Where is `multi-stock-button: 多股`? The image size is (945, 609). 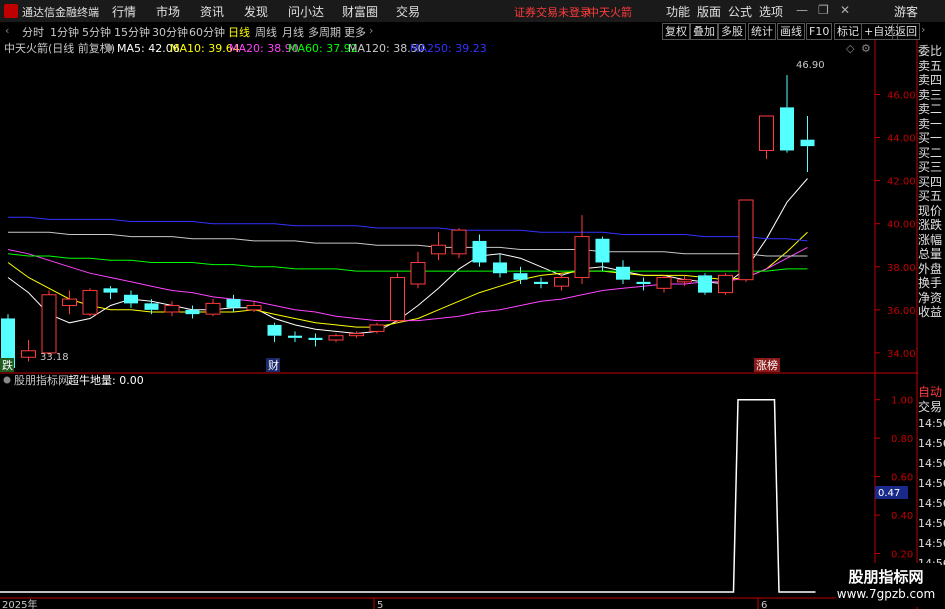 multi-stock-button: 多股 is located at coordinates (732, 31).